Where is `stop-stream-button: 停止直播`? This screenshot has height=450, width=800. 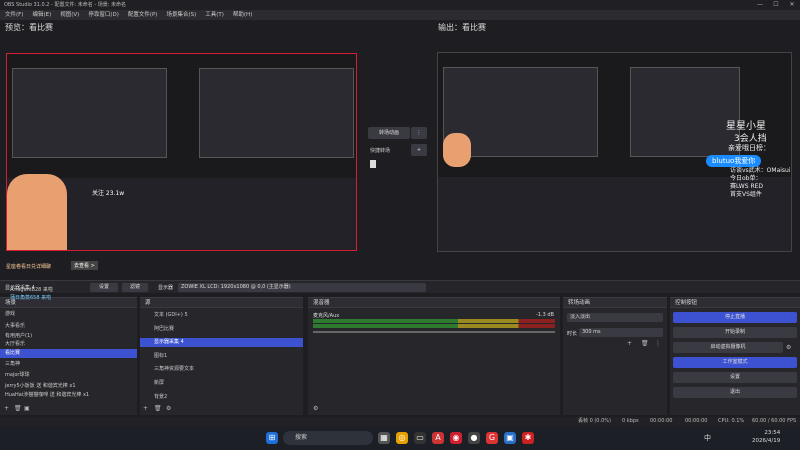
stop-stream-button: 停止直播 is located at coordinates (735, 317).